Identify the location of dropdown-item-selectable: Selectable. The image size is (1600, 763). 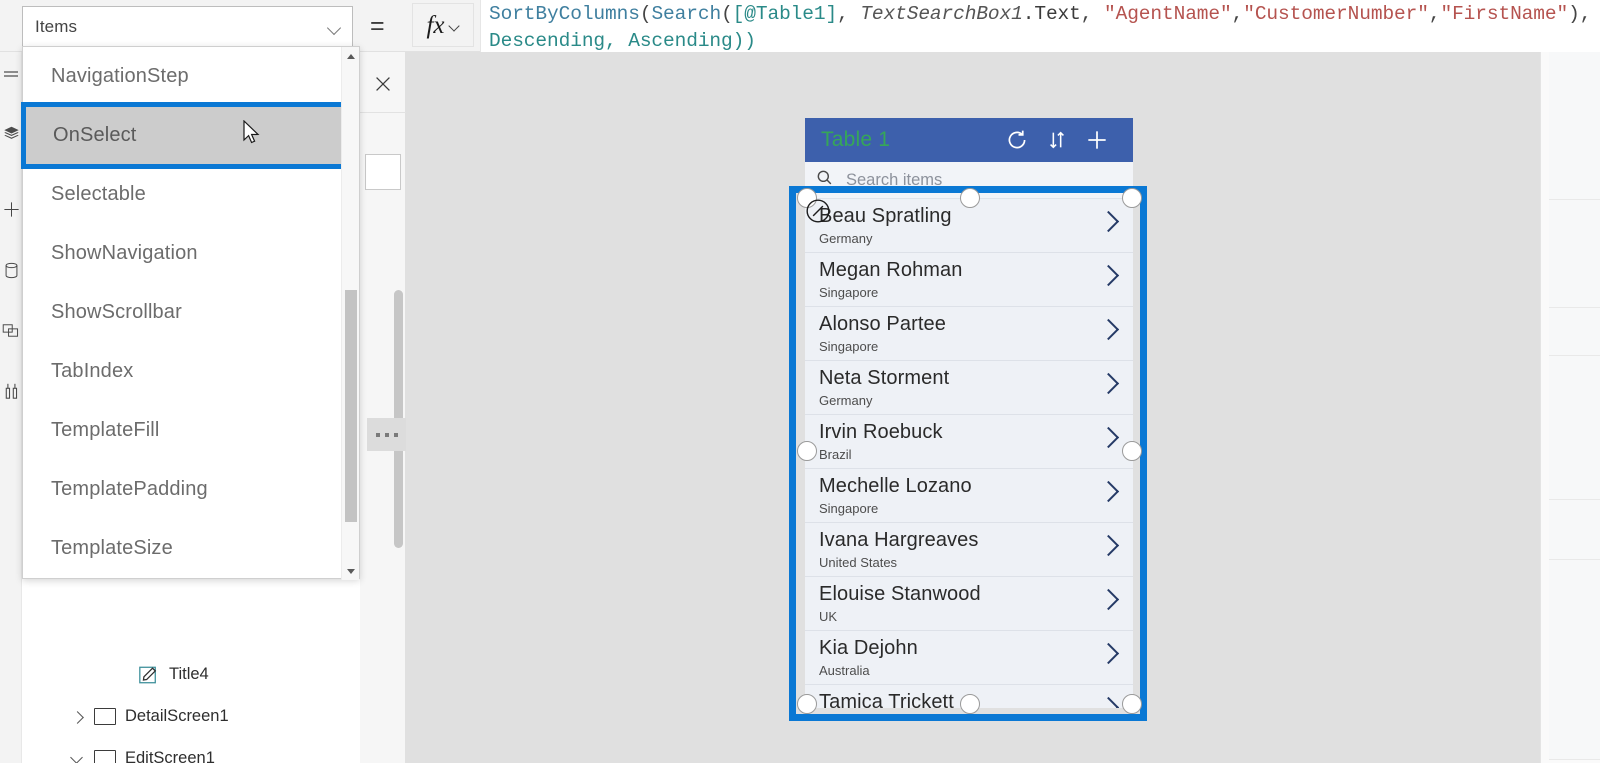
(183, 194).